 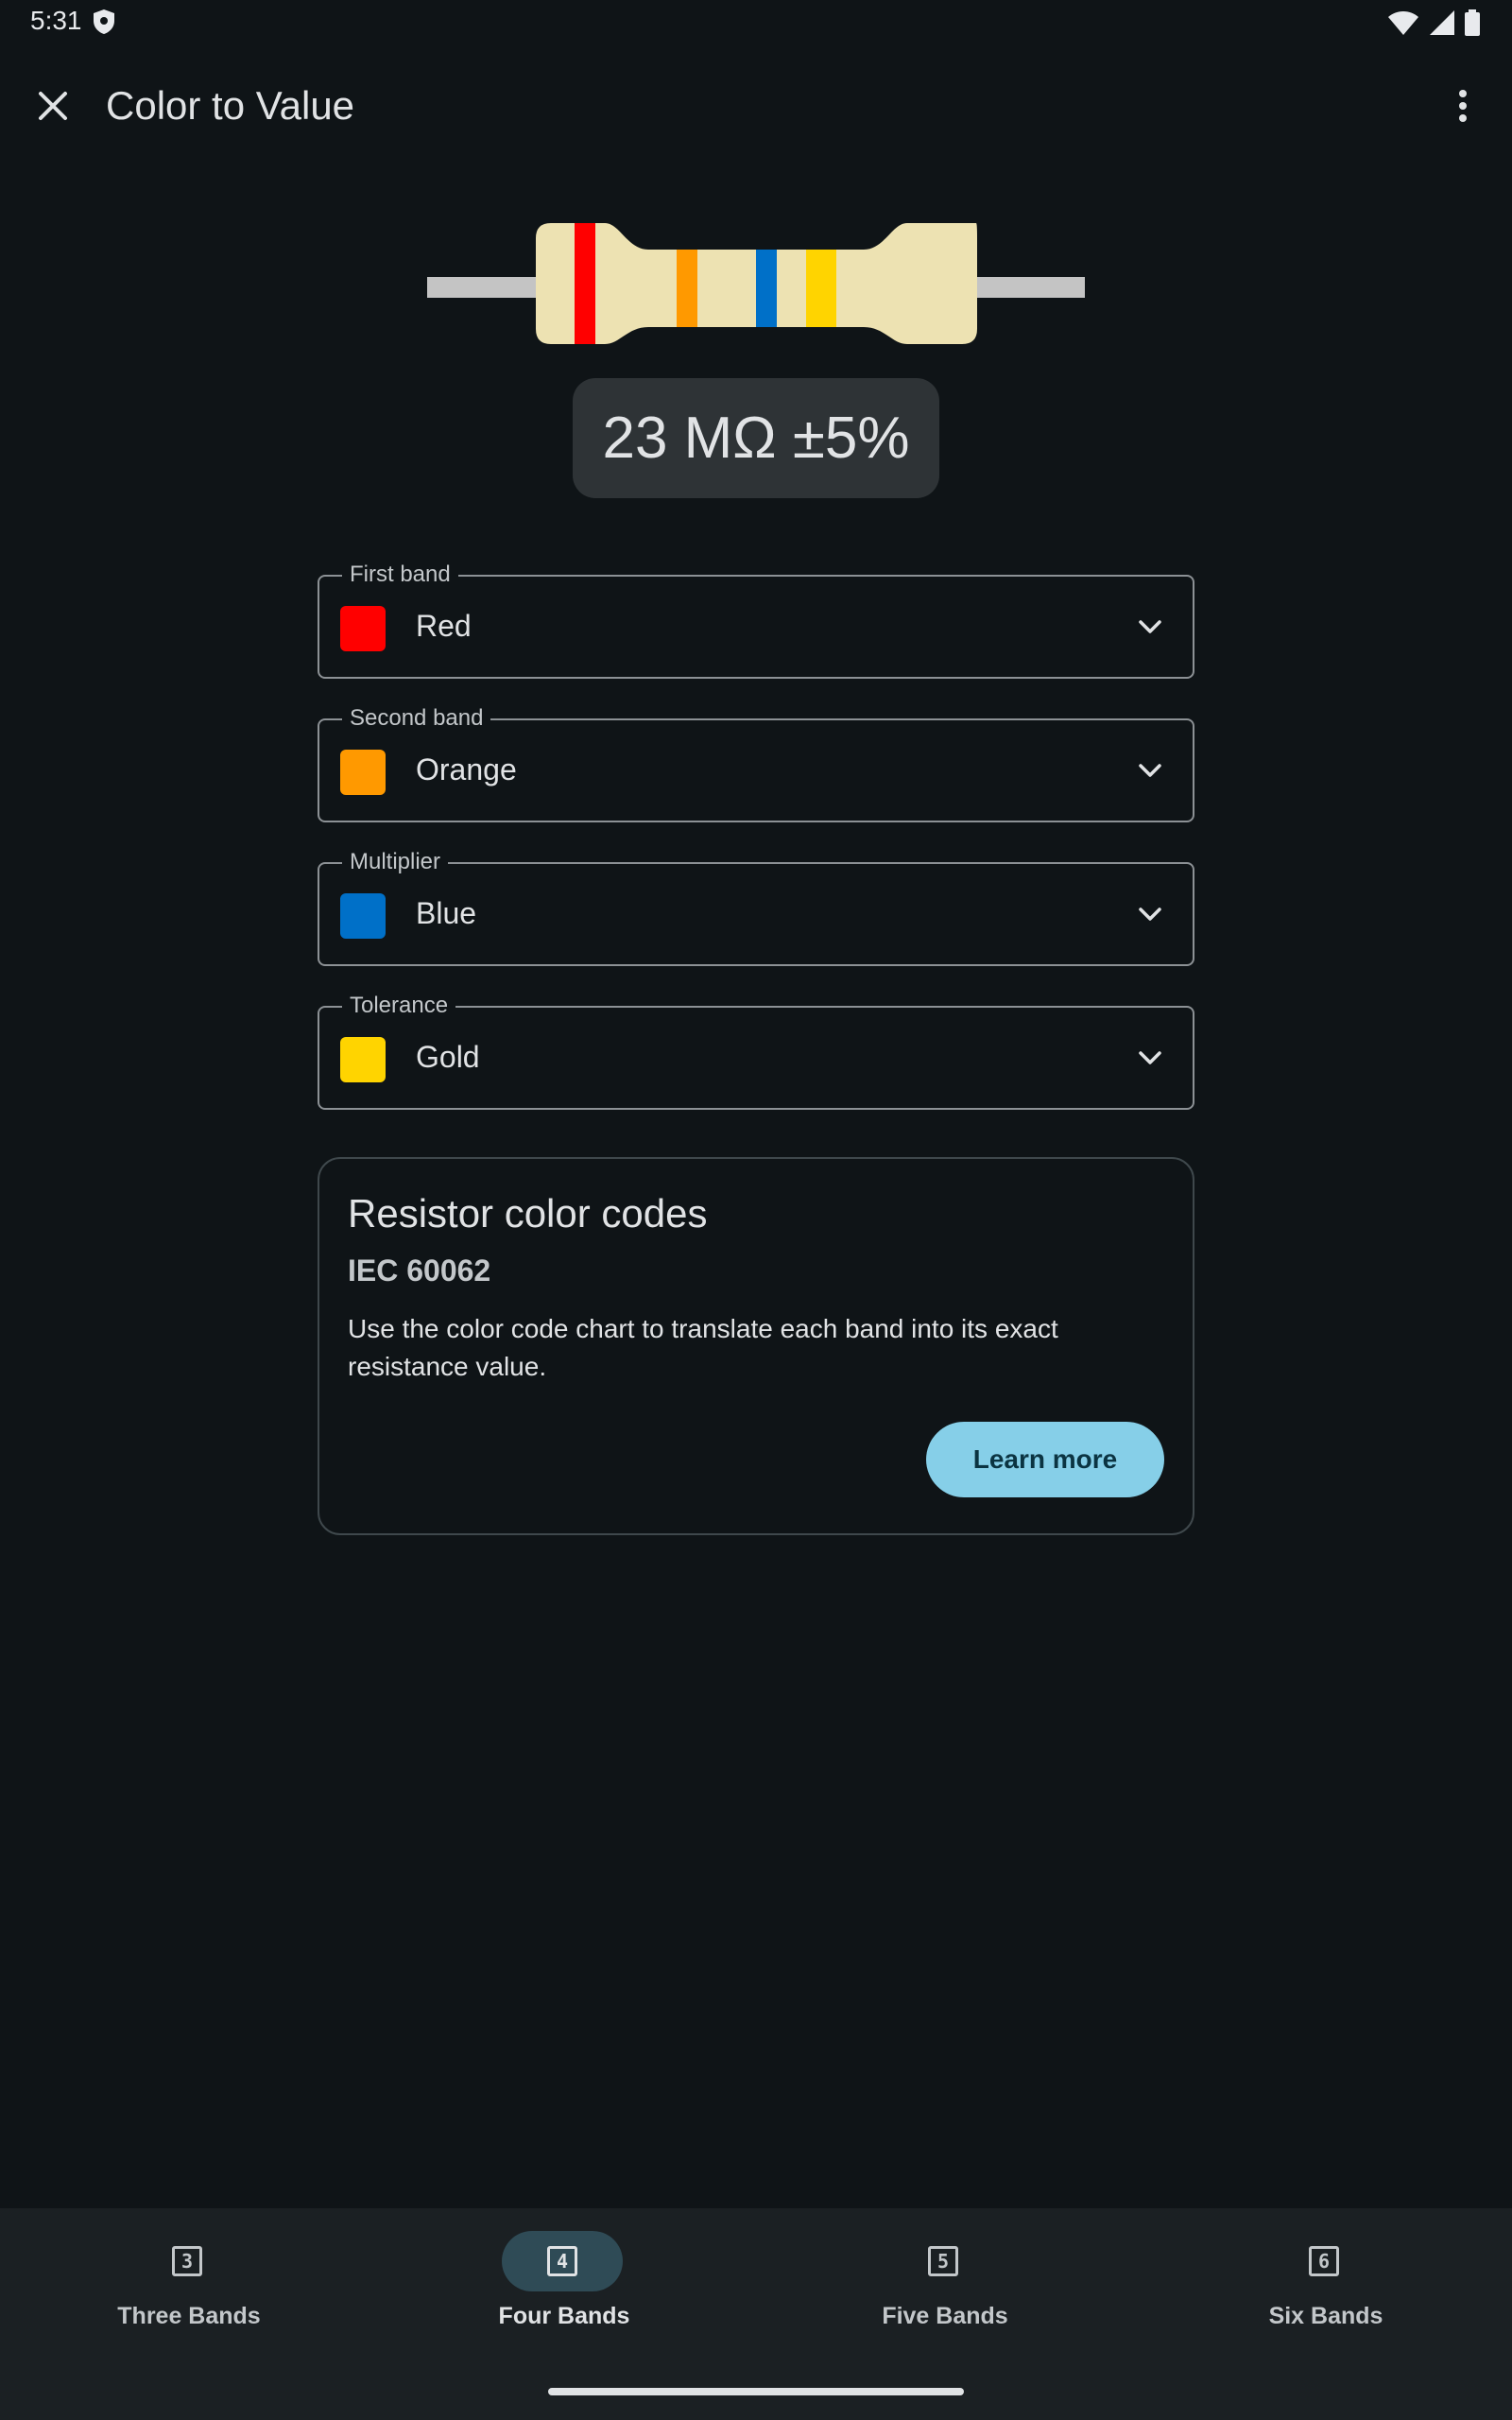 What do you see at coordinates (1325, 2316) in the screenshot?
I see `nav-label: Six Bands` at bounding box center [1325, 2316].